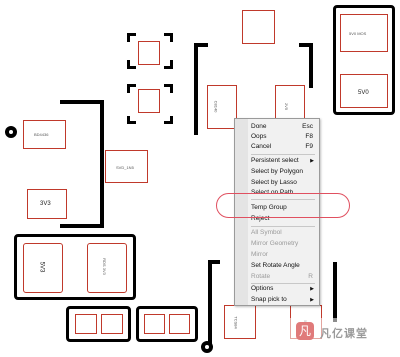 This screenshot has height=357, width=400. Describe the element at coordinates (104, 266) in the screenshot. I see `component-label: RDS 3V3` at that location.